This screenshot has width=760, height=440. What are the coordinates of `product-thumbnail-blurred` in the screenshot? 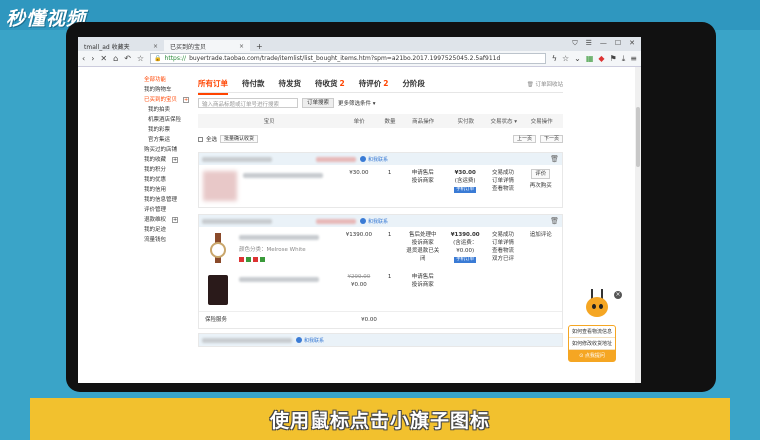 It's located at (220, 186).